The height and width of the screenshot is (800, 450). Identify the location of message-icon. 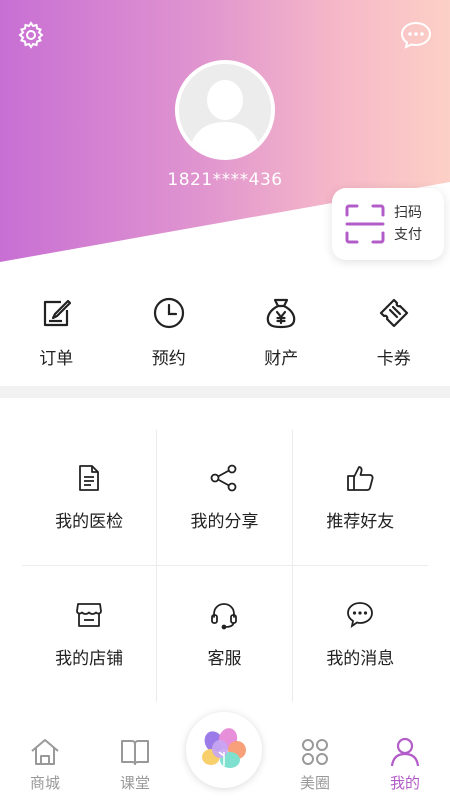
(360, 614).